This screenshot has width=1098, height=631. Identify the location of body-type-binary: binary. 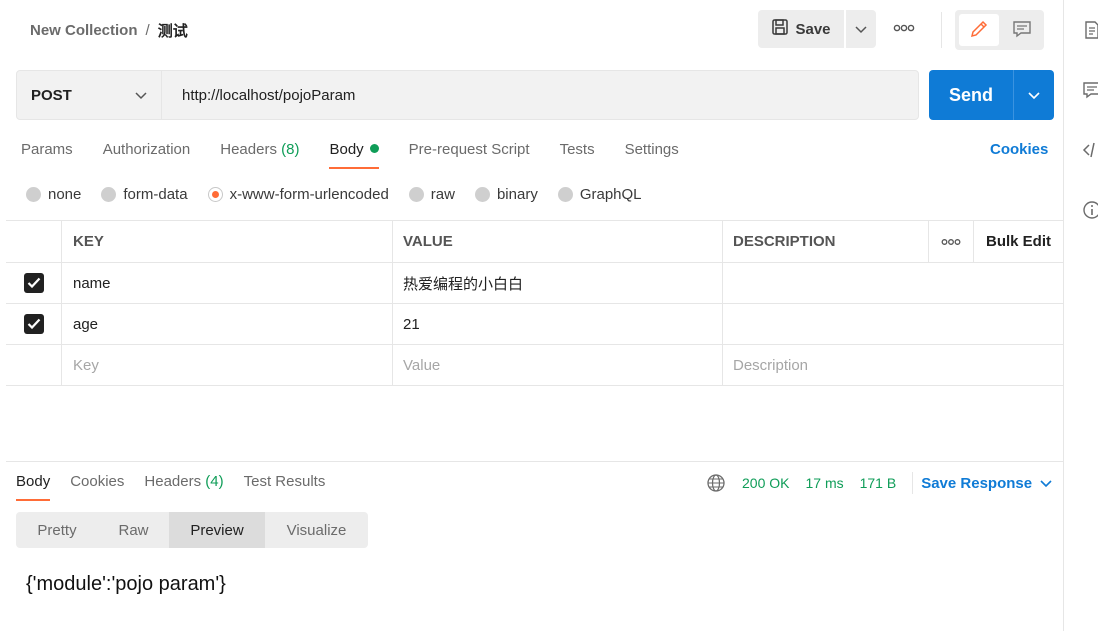
(506, 194).